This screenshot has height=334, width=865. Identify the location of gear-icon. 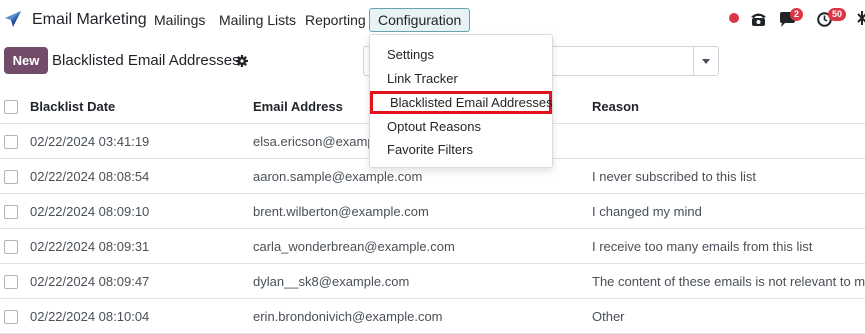
(242, 61).